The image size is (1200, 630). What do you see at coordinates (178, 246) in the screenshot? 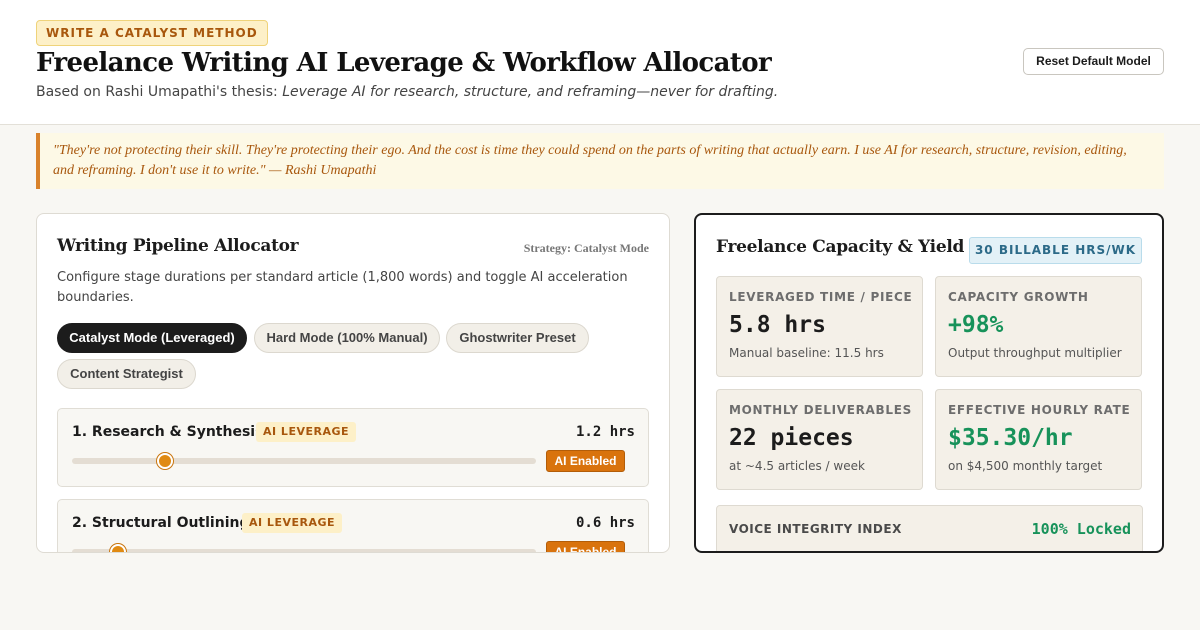
I see `pipeline-title: Writing Pipeline Allocator` at bounding box center [178, 246].